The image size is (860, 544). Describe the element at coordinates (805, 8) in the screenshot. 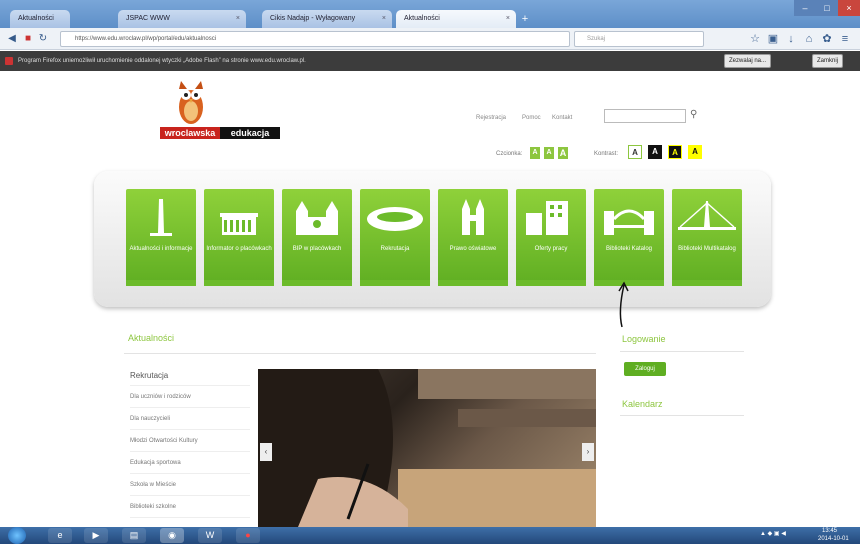

I see `minimize-button: –` at that location.